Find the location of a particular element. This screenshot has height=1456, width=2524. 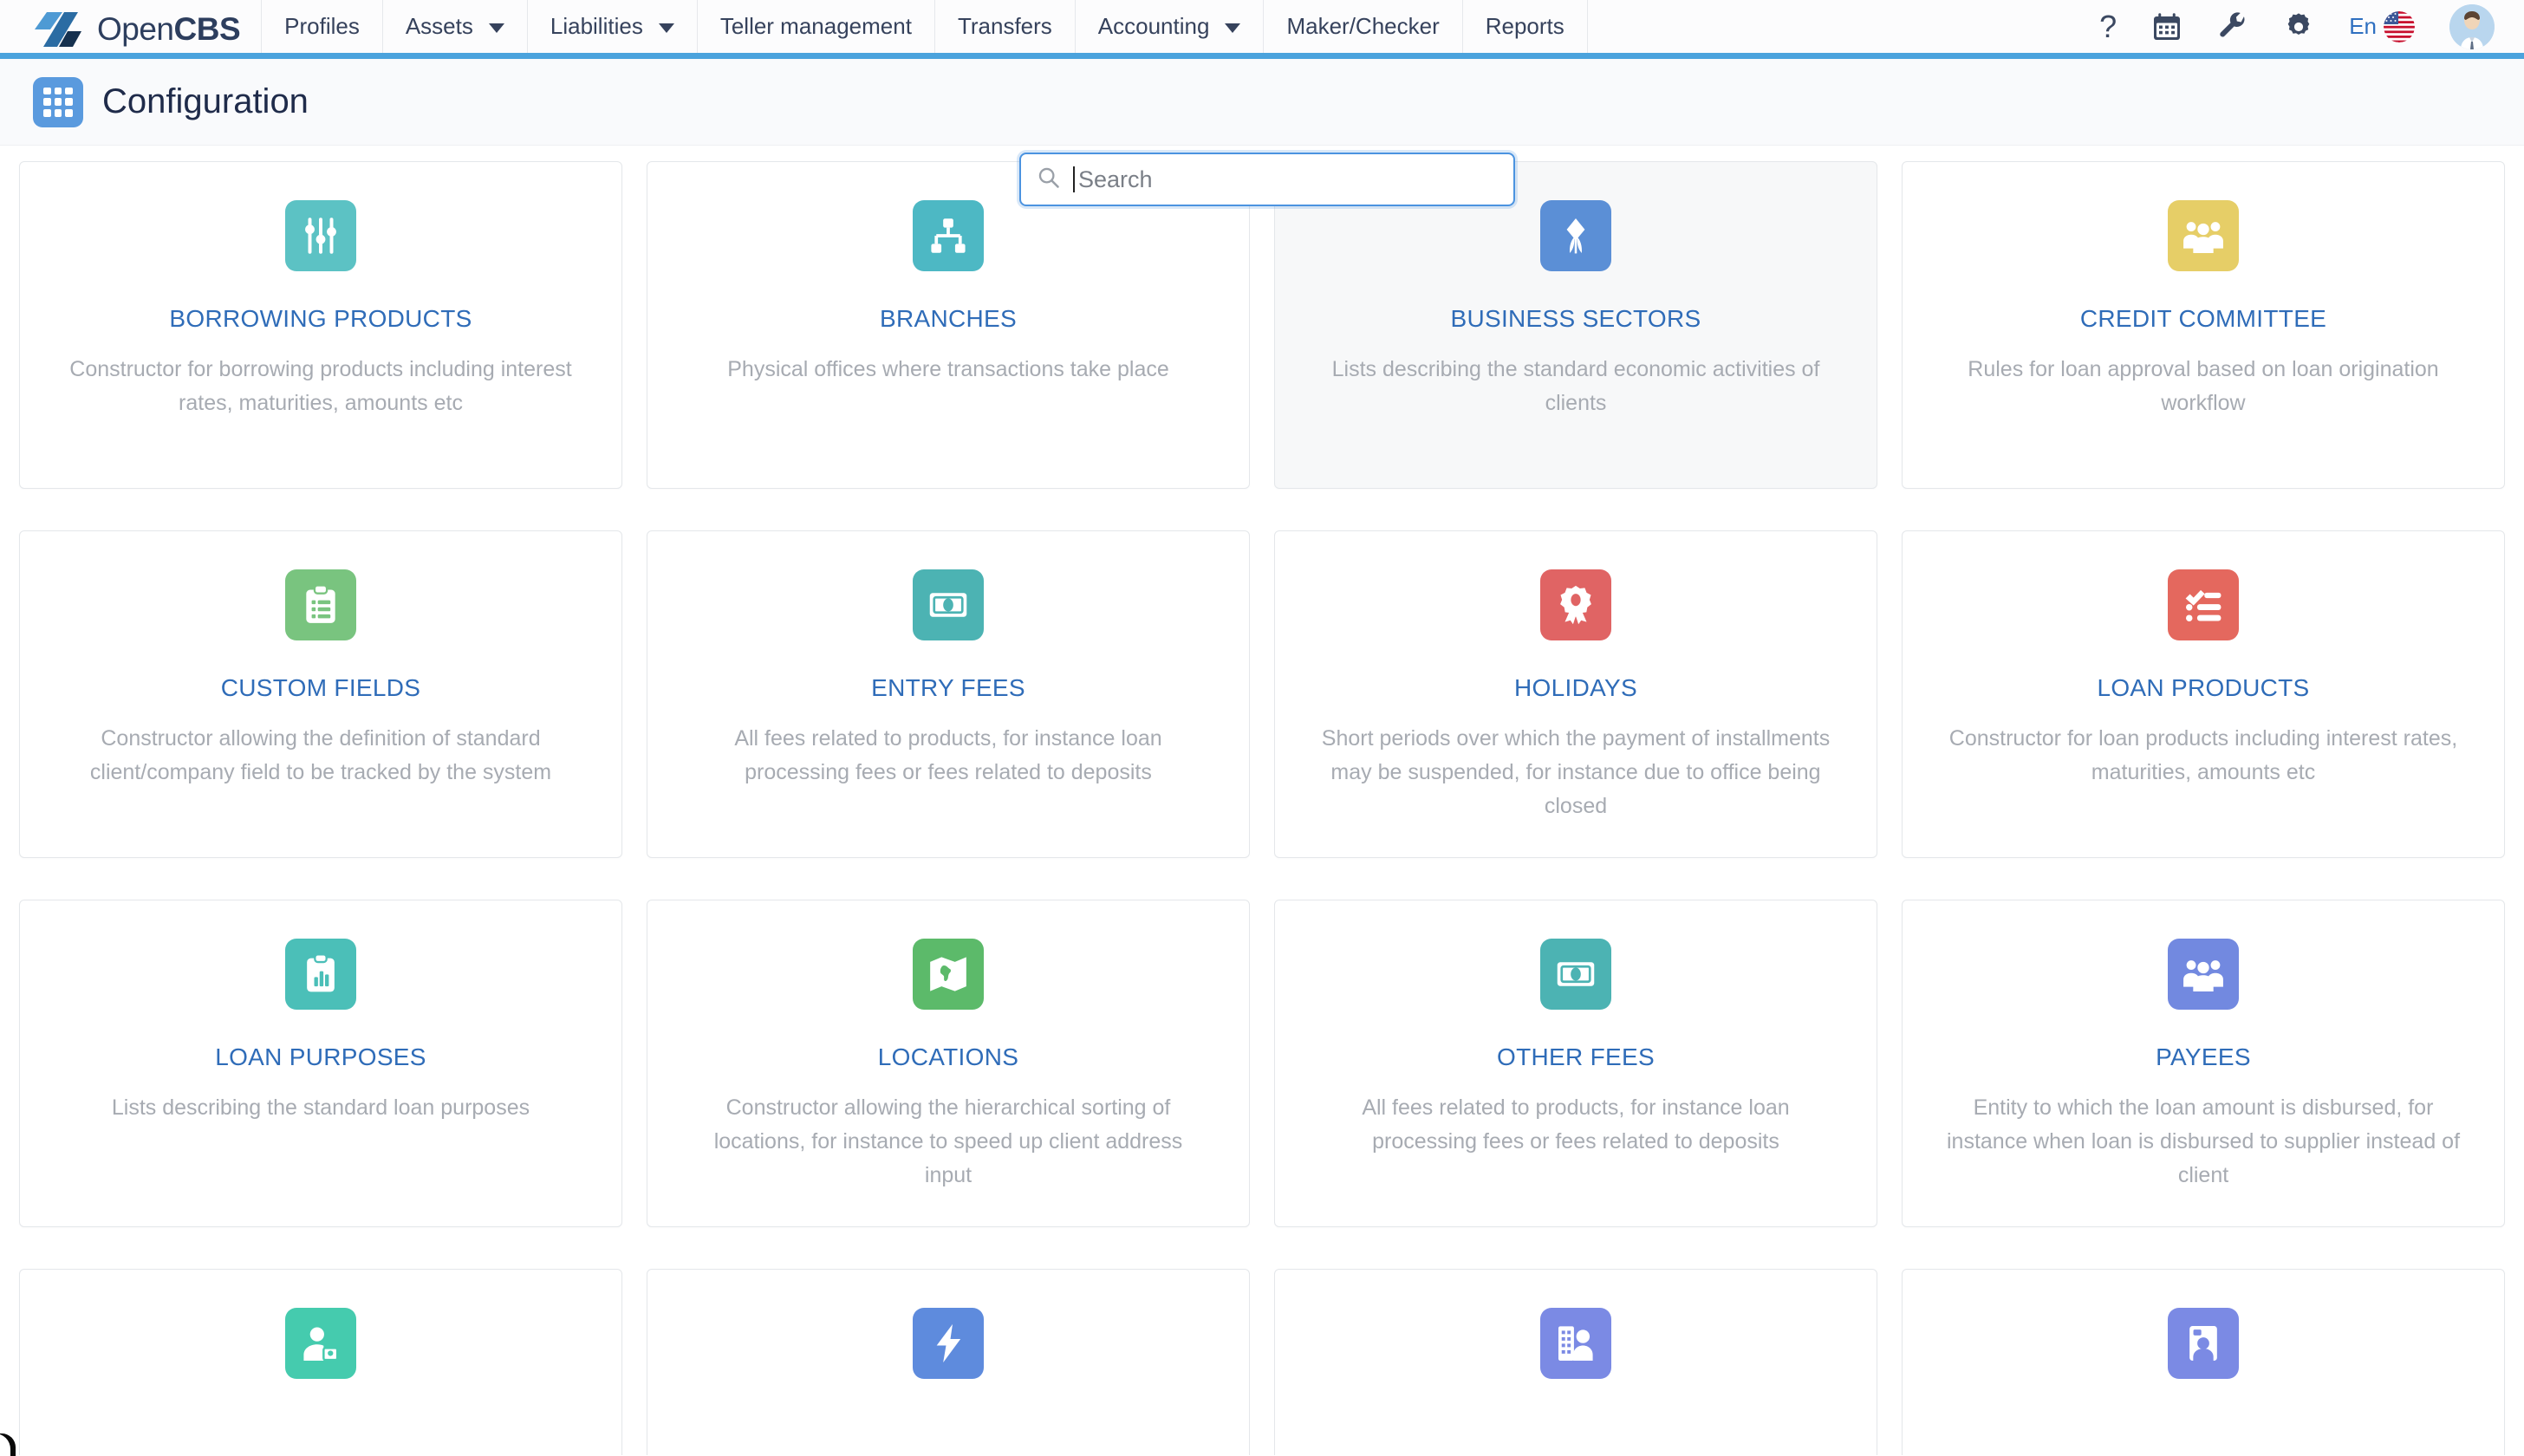

nav-item-profiles: Profiles is located at coordinates (322, 26).